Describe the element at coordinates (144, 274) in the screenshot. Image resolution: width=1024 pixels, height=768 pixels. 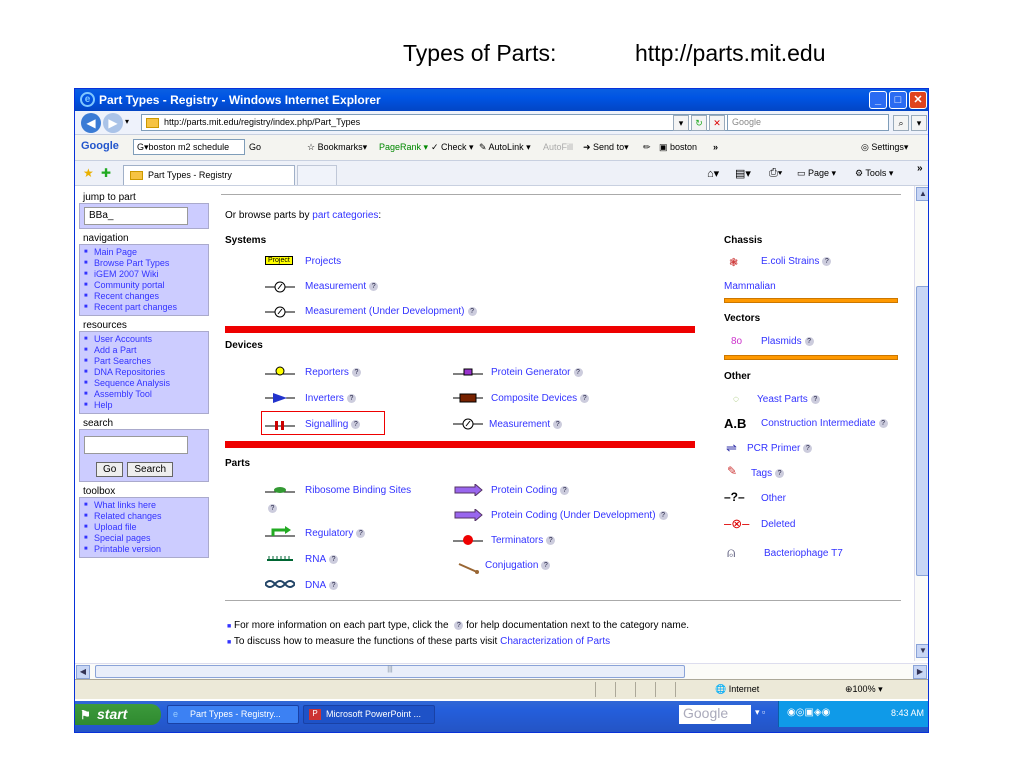
I see `navigation-item: iGEM 2007 Wiki` at that location.